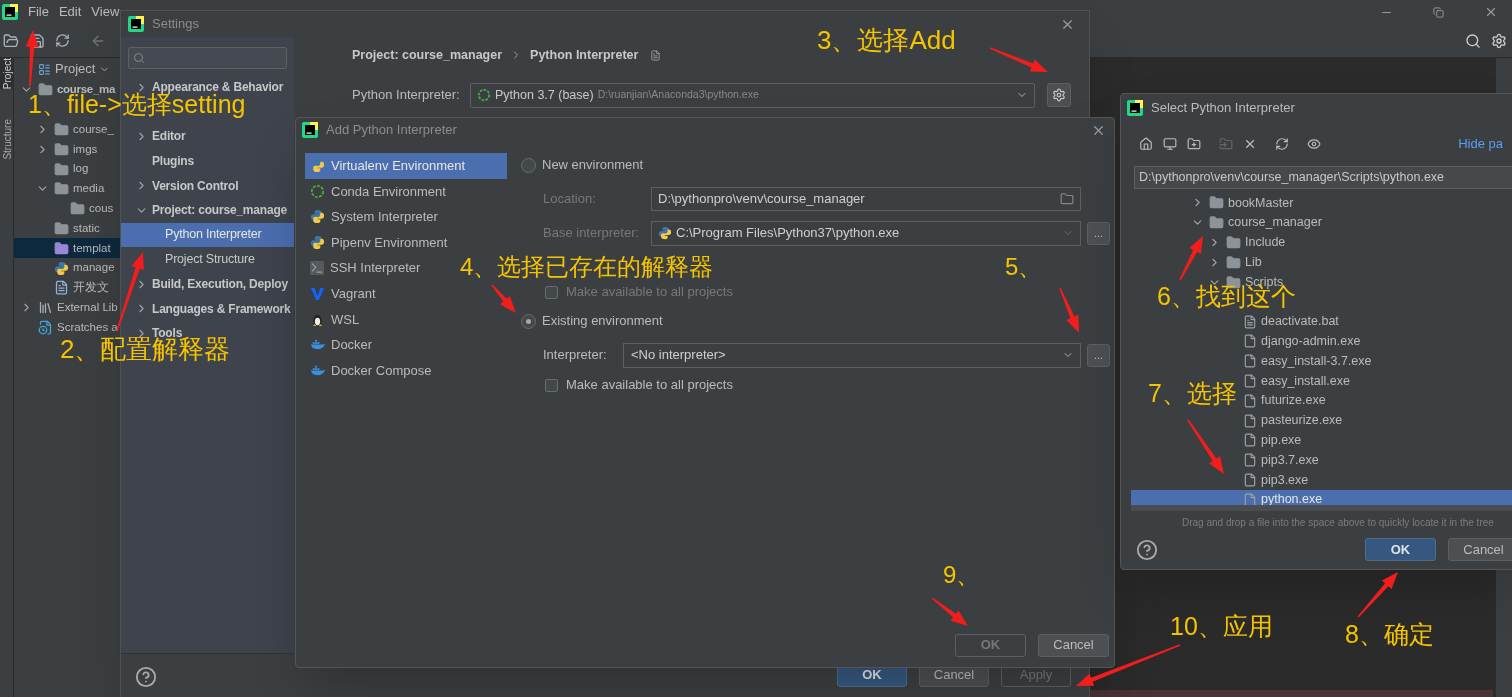 The image size is (1512, 697). I want to click on settings-gear-button, so click(1059, 95).